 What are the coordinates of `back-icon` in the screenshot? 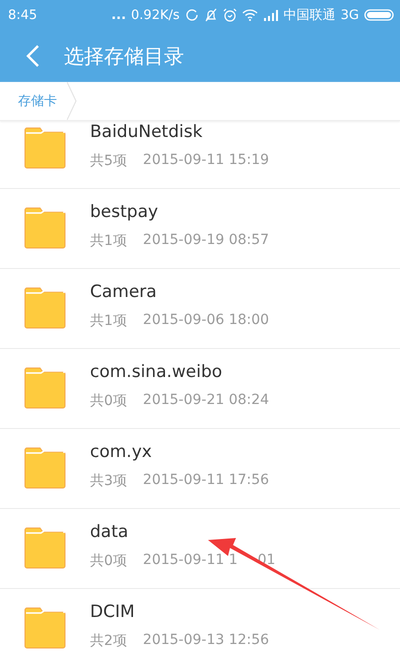 It's located at (33, 56).